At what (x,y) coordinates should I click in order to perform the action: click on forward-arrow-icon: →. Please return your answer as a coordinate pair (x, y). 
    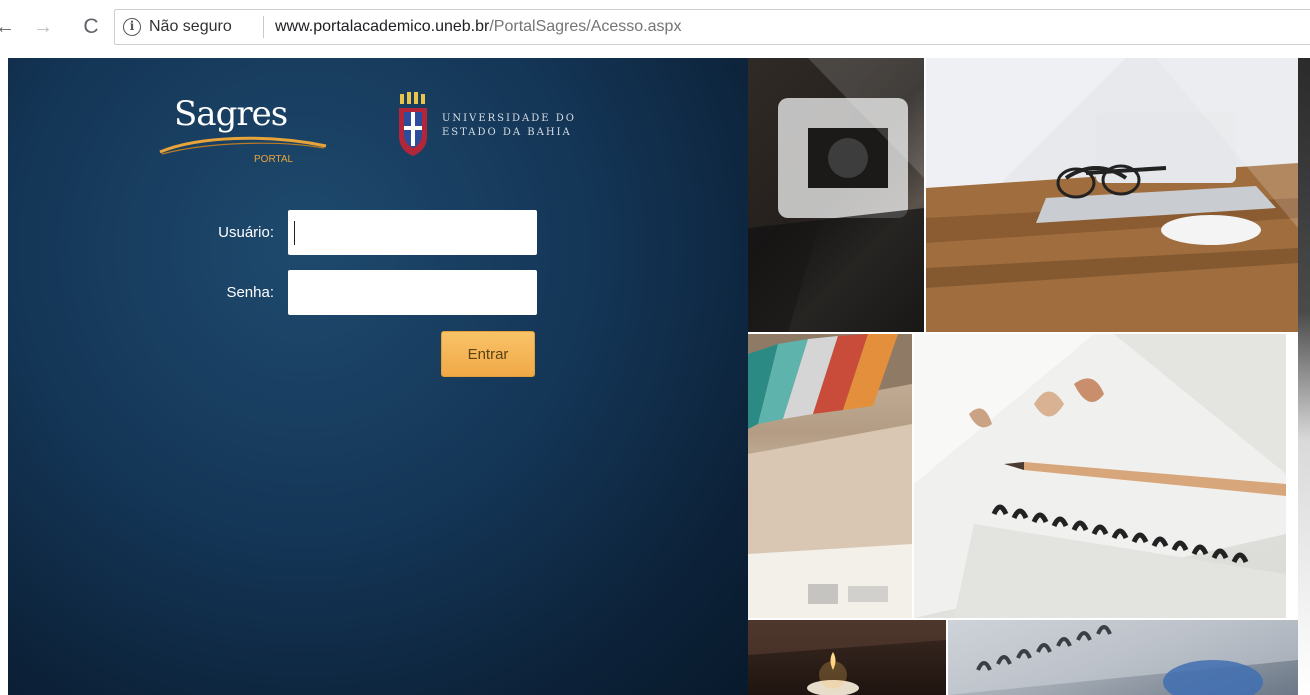
    Looking at the image, I should click on (43, 27).